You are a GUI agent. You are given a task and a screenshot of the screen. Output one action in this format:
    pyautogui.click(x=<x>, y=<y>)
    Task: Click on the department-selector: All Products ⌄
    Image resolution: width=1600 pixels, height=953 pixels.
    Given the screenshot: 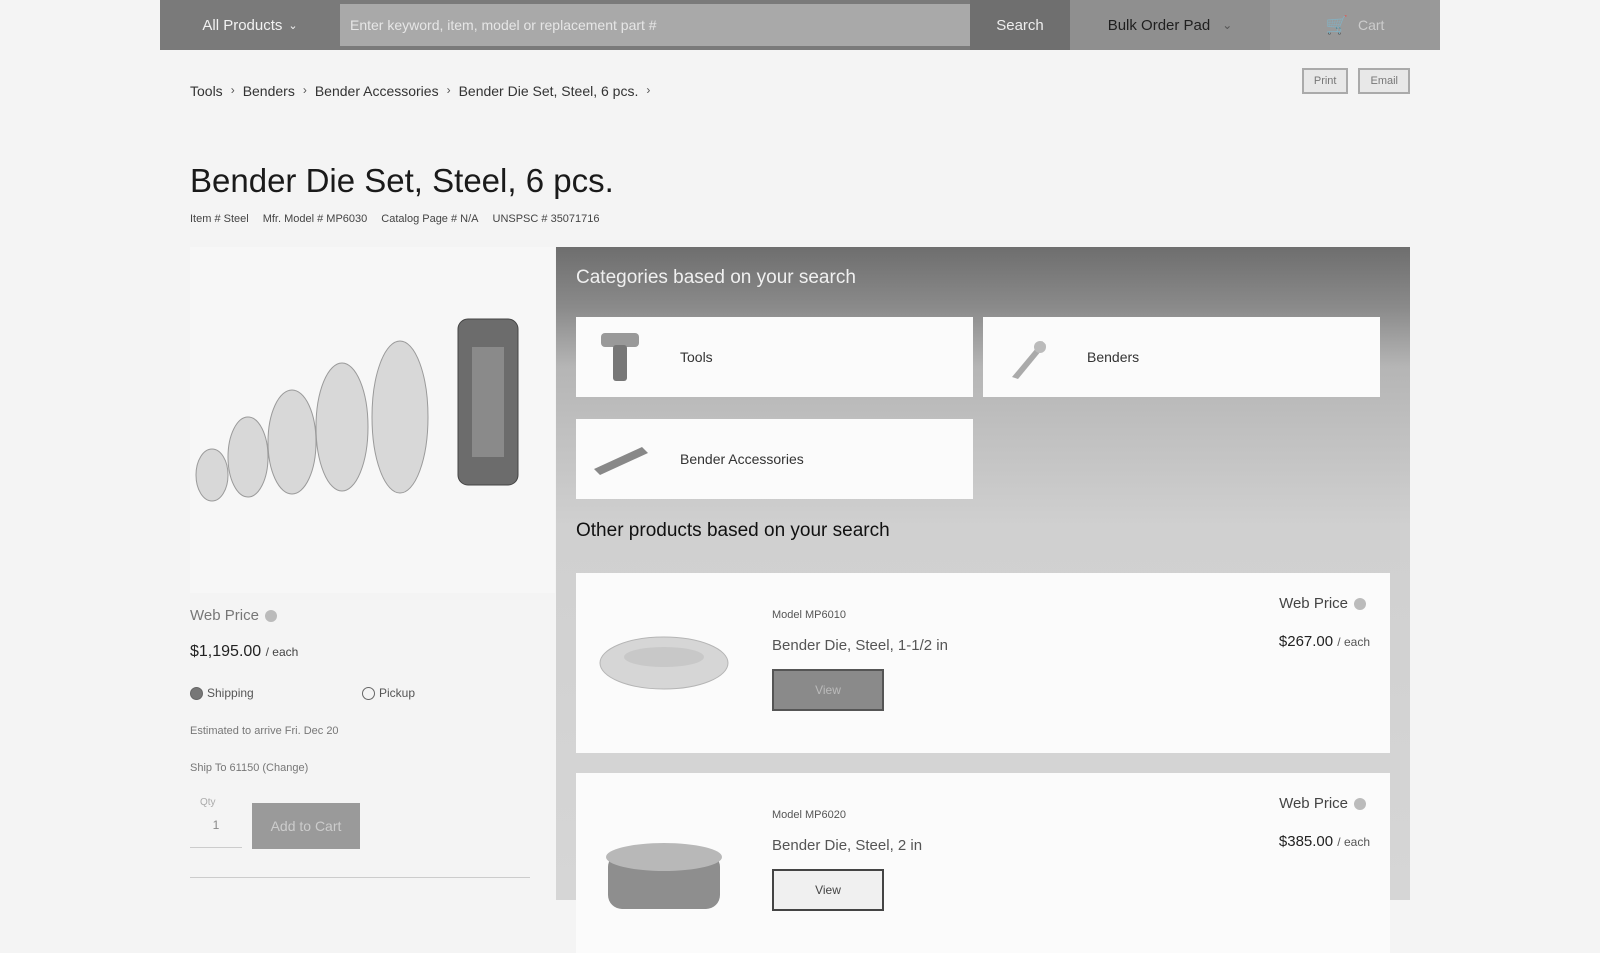 What is the action you would take?
    pyautogui.click(x=250, y=25)
    